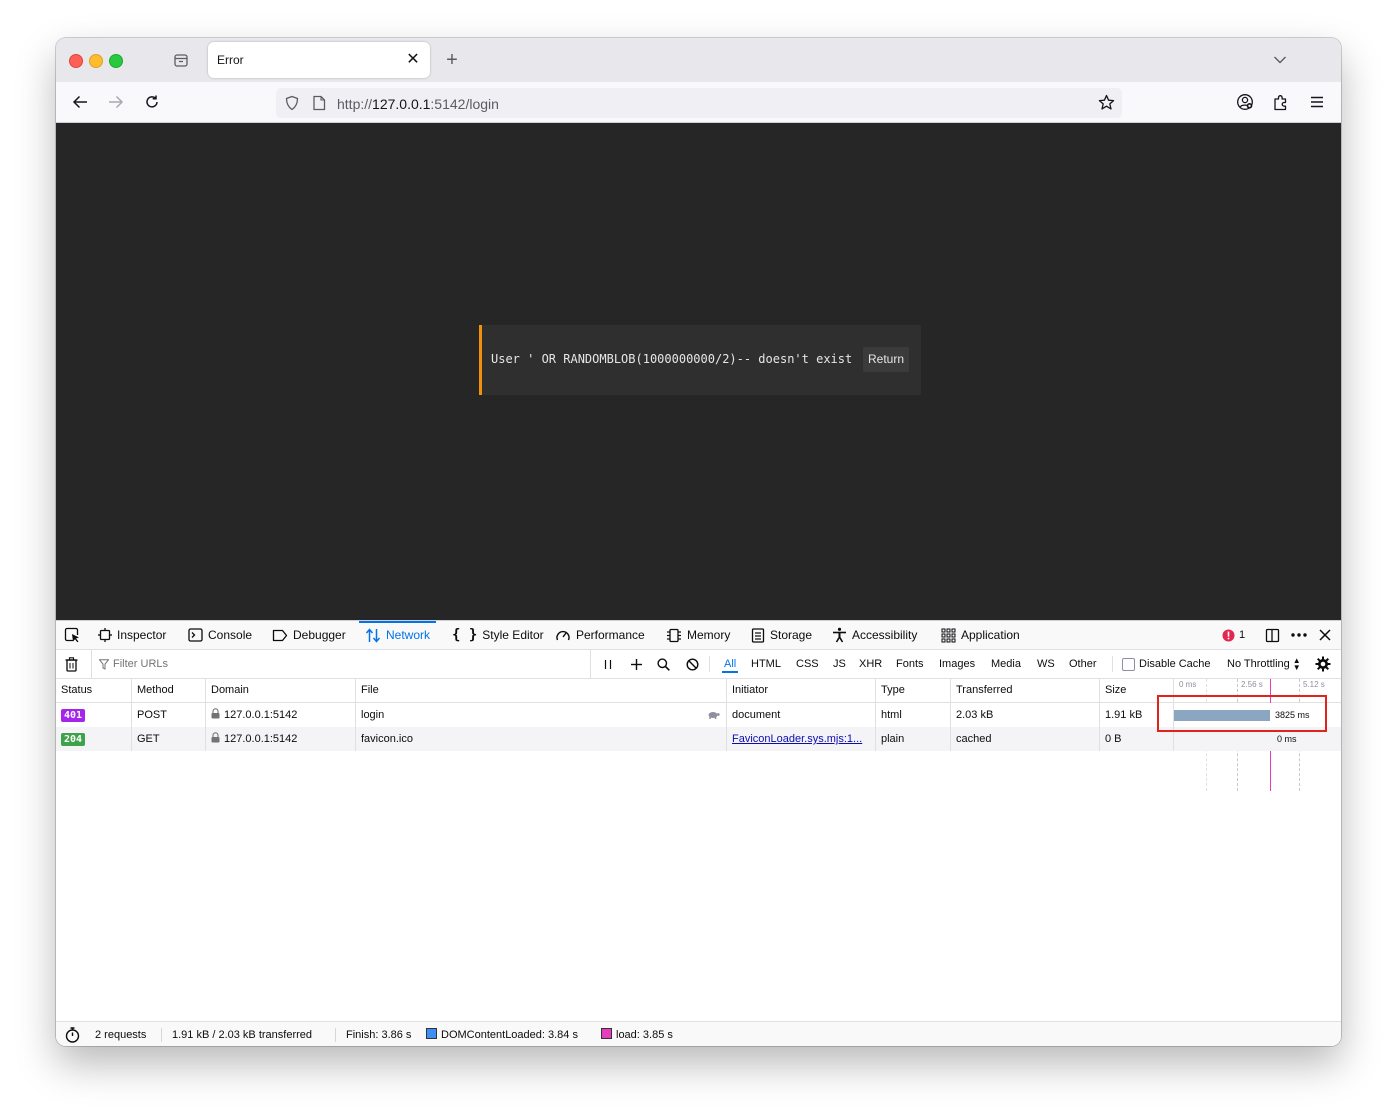  I want to click on throttling-select: No Throttling ▲ ▼, so click(1264, 664).